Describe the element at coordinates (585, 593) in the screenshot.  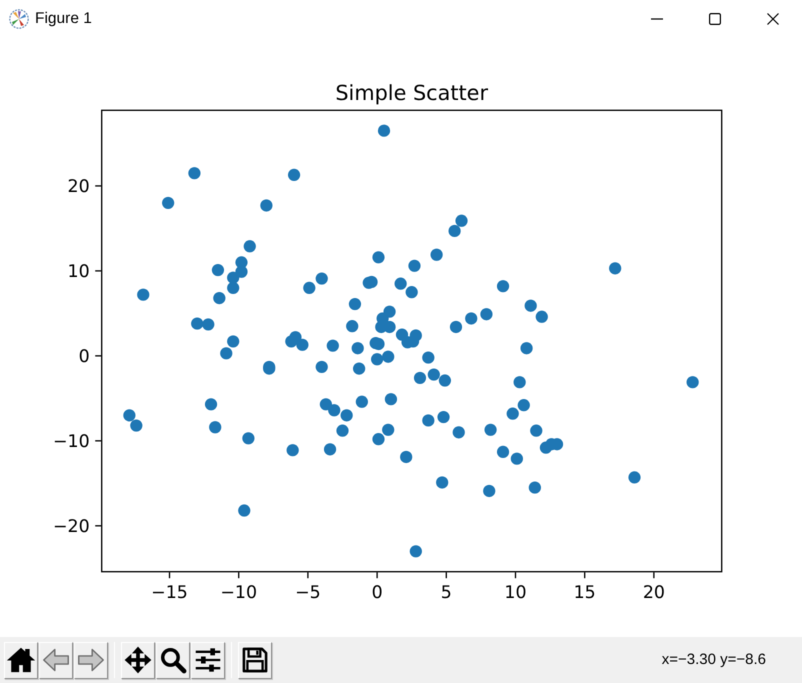
I see `tick-label: 15` at that location.